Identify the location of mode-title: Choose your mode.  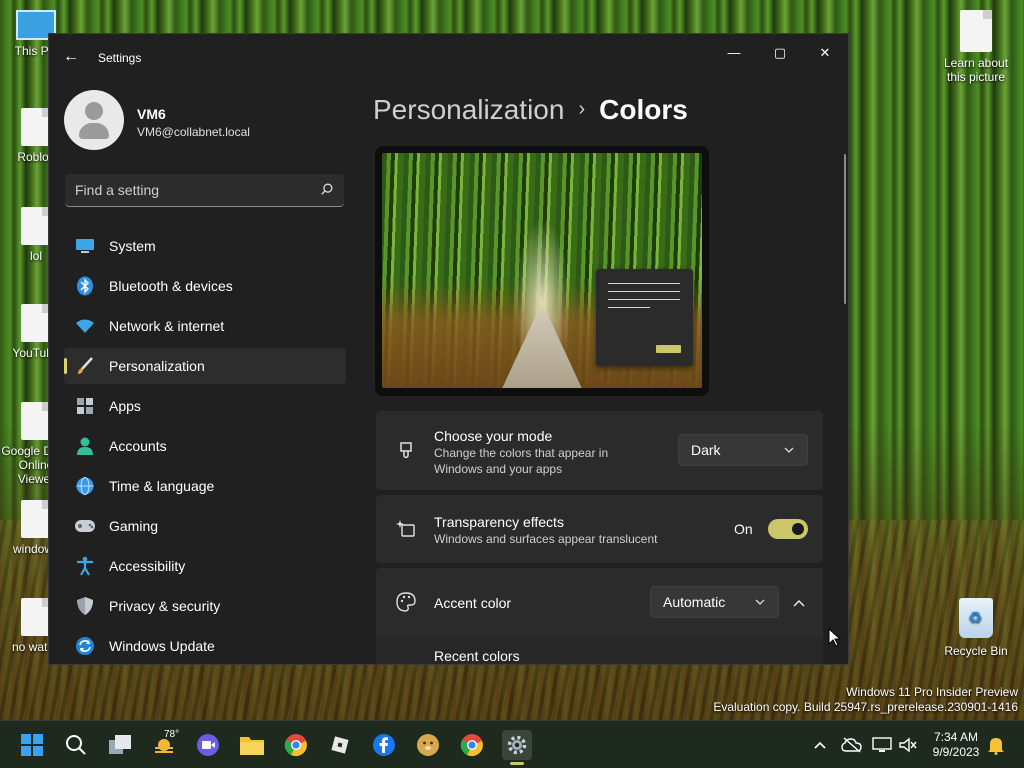
(493, 436).